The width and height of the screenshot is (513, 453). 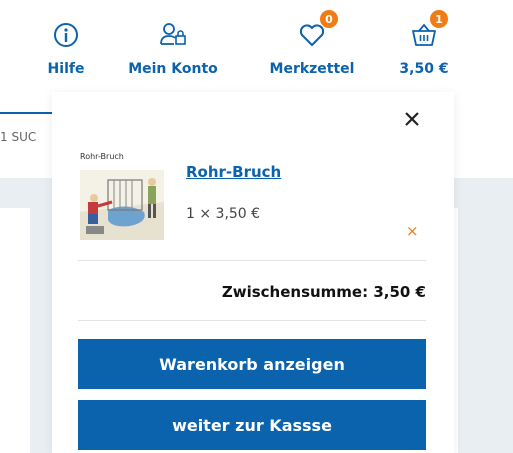 I want to click on nav-help-label: Hilfe, so click(x=66, y=69).